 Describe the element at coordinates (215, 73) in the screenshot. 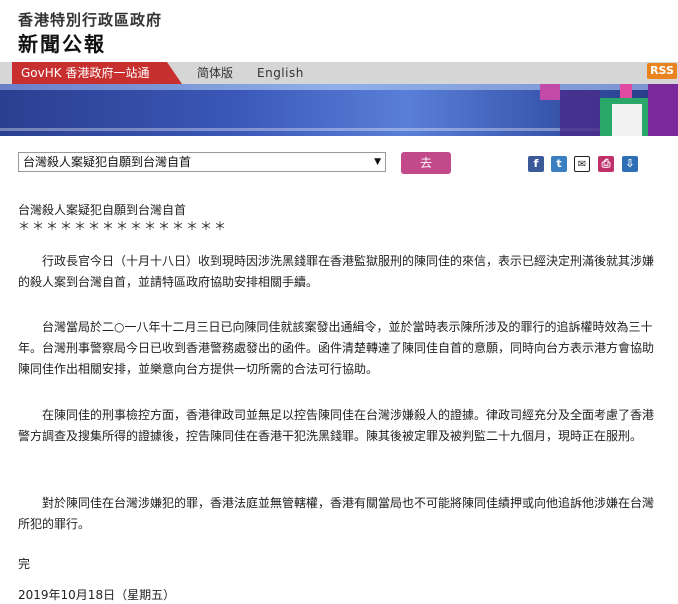

I see `simplified-chinese-link: 简体版` at that location.